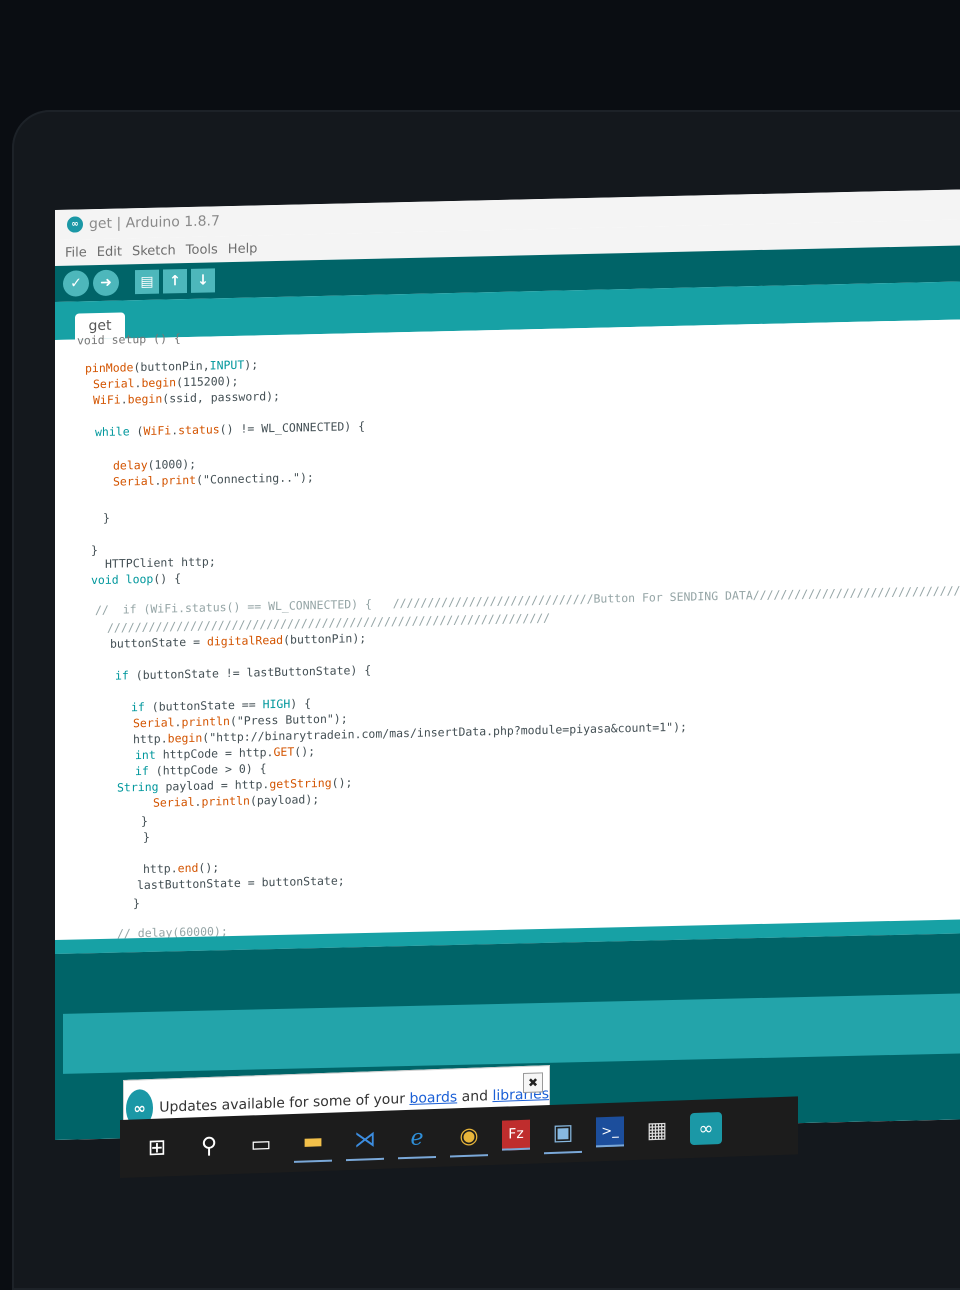 The width and height of the screenshot is (960, 1290). I want to click on code-line: void setup () {, so click(129, 339).